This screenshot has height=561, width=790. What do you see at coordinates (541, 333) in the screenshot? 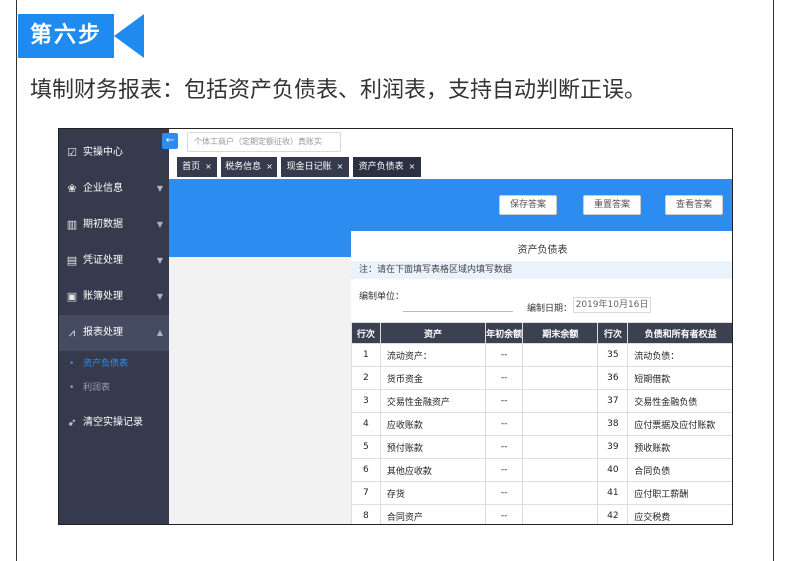
I see `table-header-row: 行次 资产 年初余额 期末余额 行次 负债和所有者权益` at bounding box center [541, 333].